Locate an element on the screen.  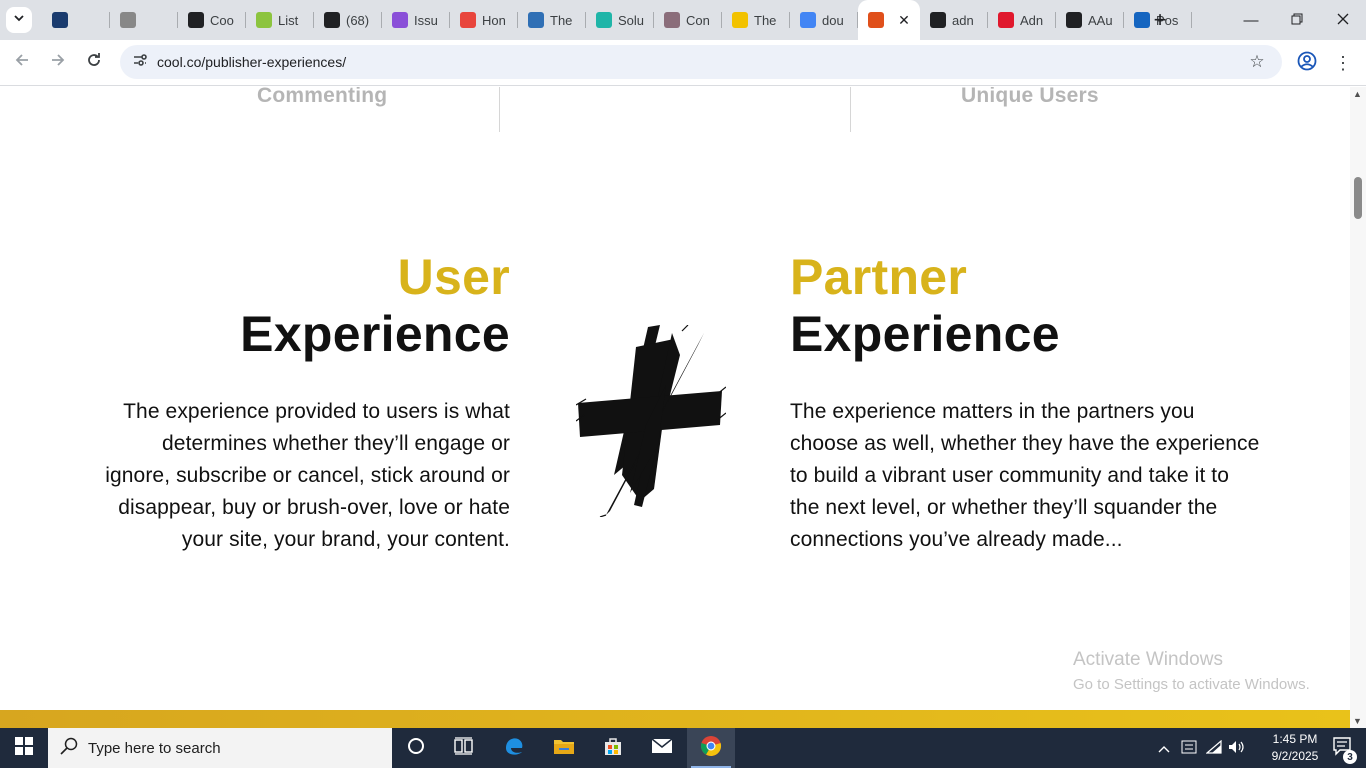
taskbar-edge is located at coordinates (514, 748).